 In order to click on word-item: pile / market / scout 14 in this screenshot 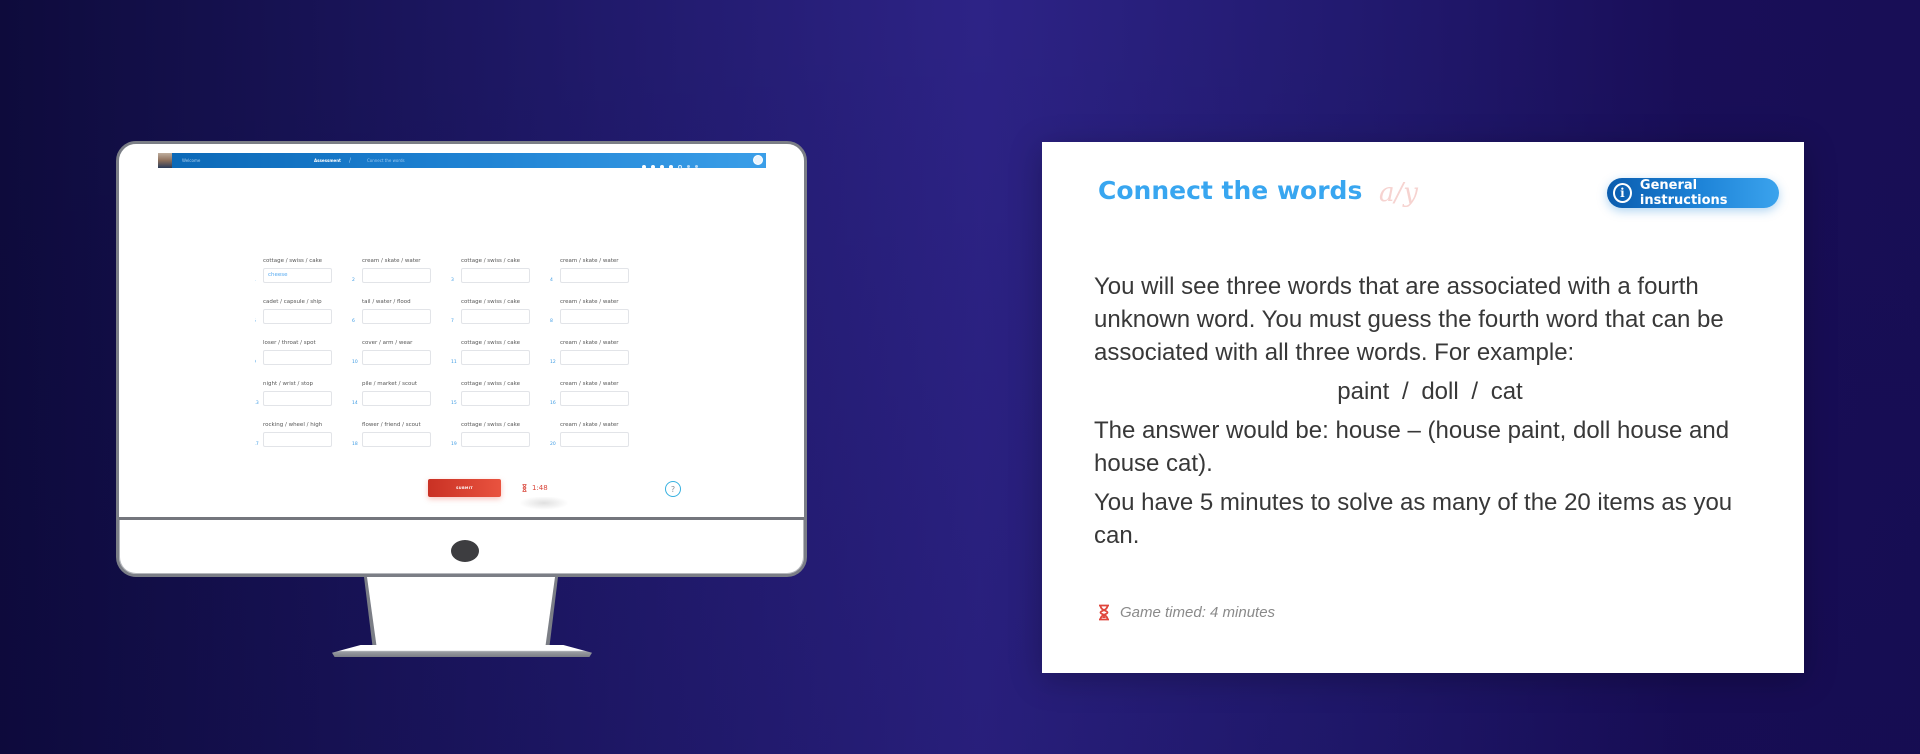, I will do `click(402, 396)`.